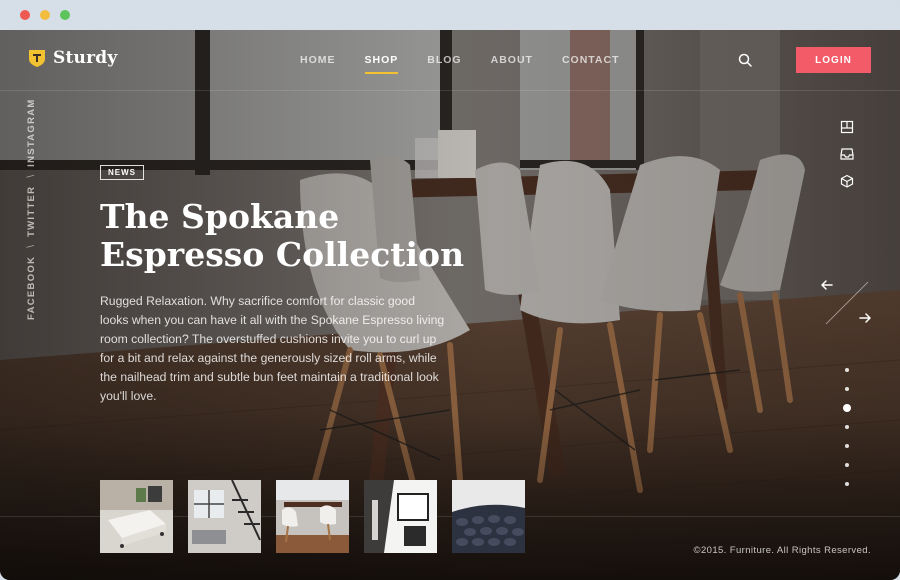 The width and height of the screenshot is (900, 580). Describe the element at coordinates (224, 516) in the screenshot. I see `thumbnail-loft-staircase` at that location.